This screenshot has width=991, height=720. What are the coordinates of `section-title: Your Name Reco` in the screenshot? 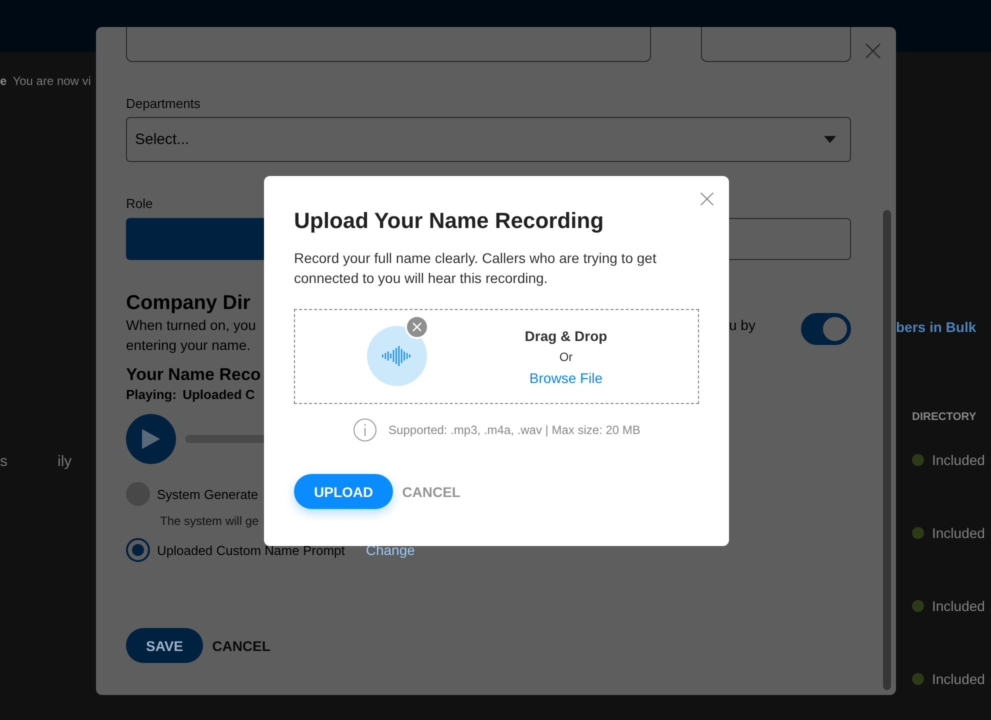 It's located at (193, 375).